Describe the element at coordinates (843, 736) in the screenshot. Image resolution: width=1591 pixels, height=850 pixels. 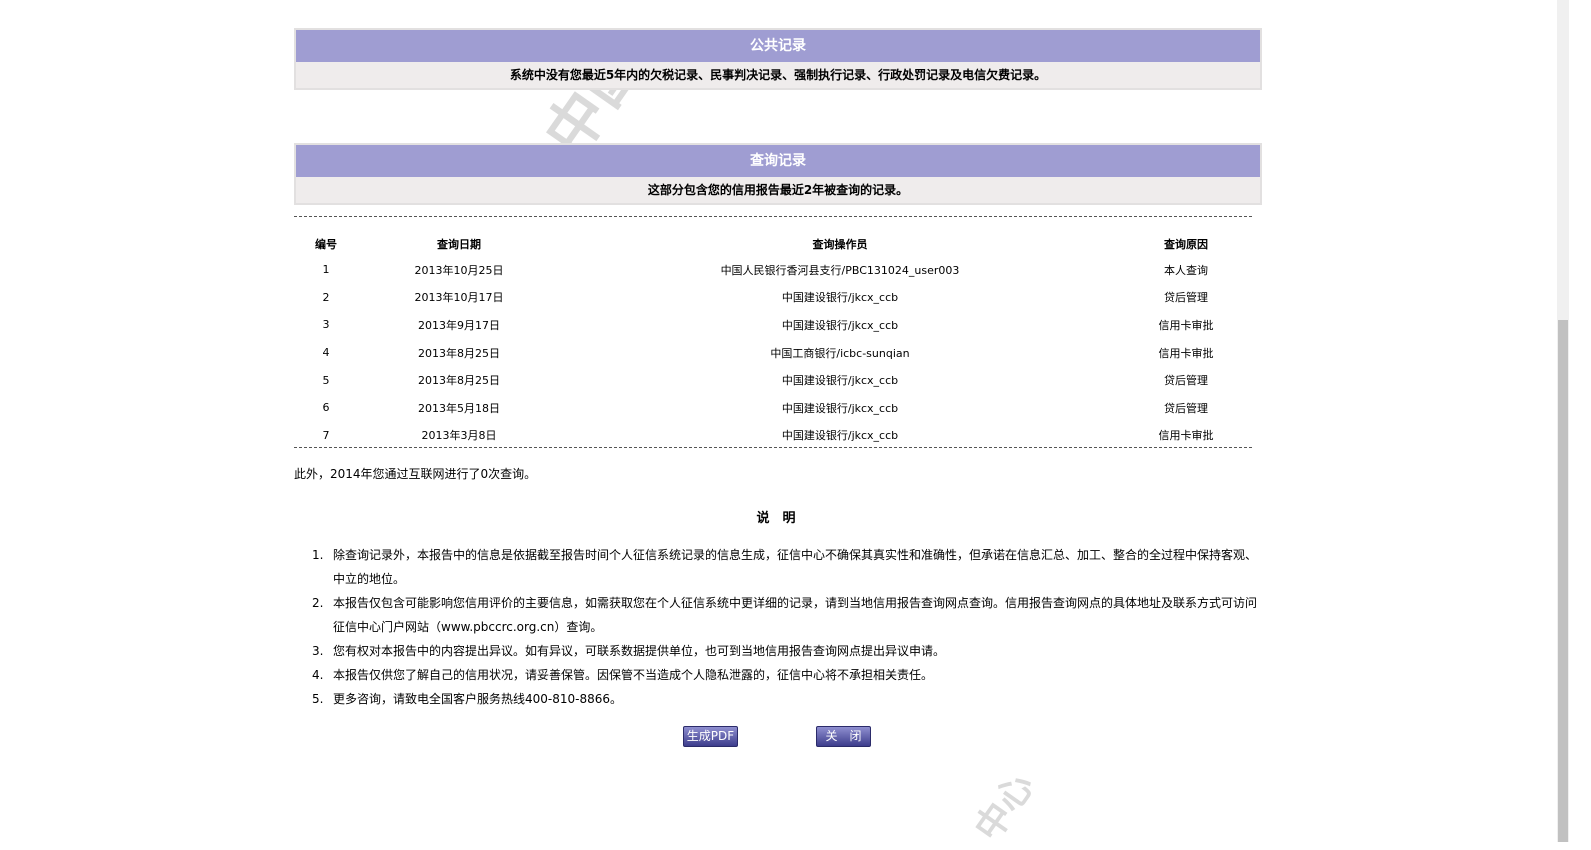
I see `close-button: 关 闭` at that location.